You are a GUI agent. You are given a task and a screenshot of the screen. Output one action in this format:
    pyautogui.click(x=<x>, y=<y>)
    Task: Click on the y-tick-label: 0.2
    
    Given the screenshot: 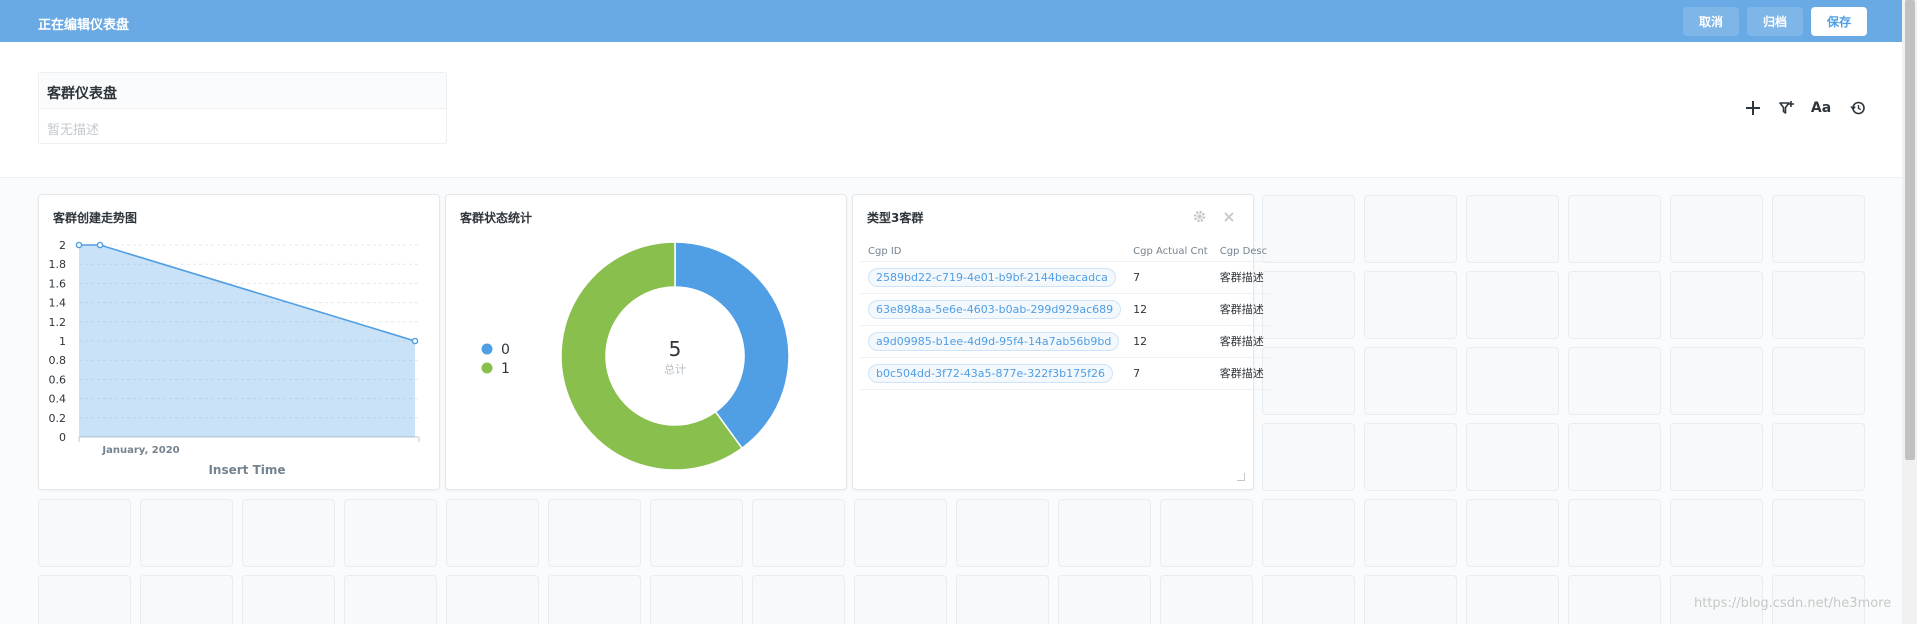 What is the action you would take?
    pyautogui.click(x=58, y=418)
    